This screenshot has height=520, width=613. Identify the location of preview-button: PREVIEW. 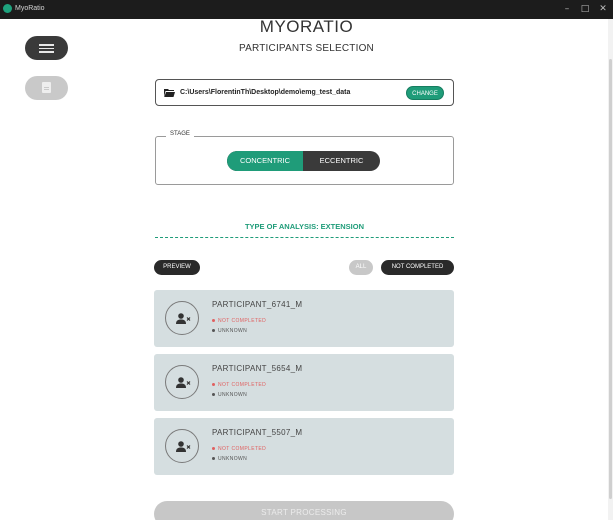
(177, 267).